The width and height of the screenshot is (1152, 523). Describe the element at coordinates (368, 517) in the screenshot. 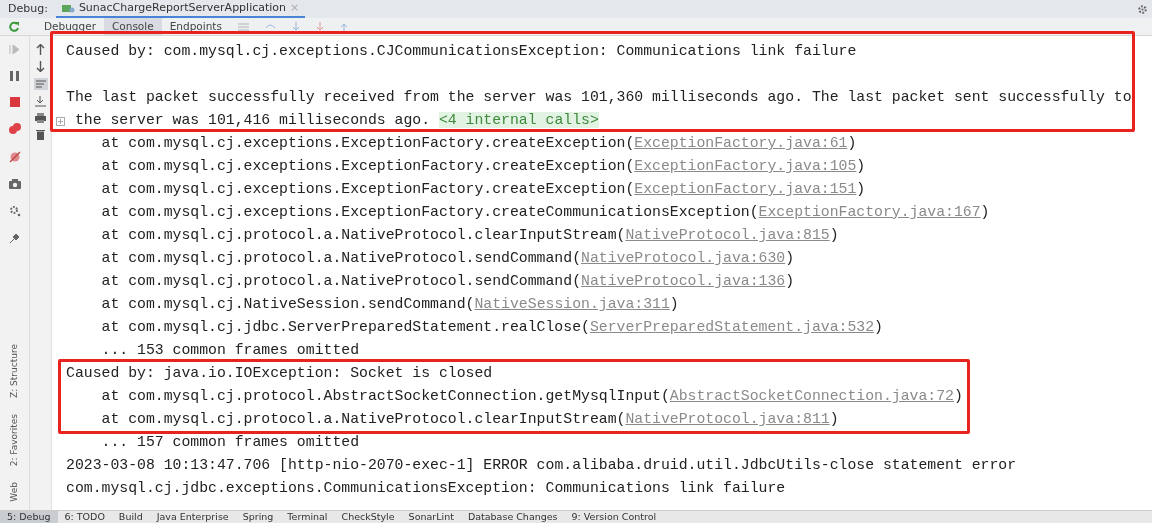

I see `tool-window-tab: CheckStyle` at that location.